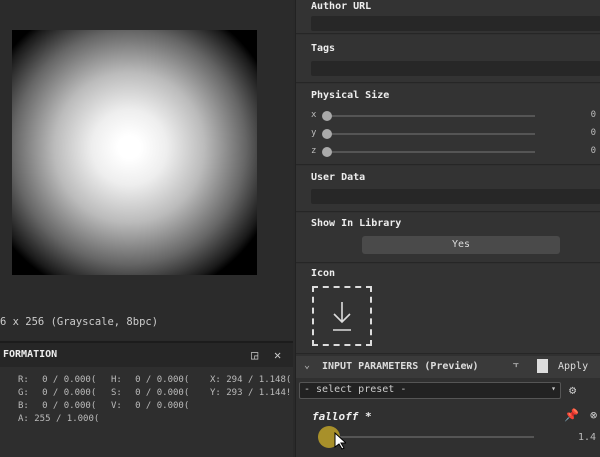  I want to click on input-parameters-title: INPUT PARAMETERS (Preview), so click(400, 366).